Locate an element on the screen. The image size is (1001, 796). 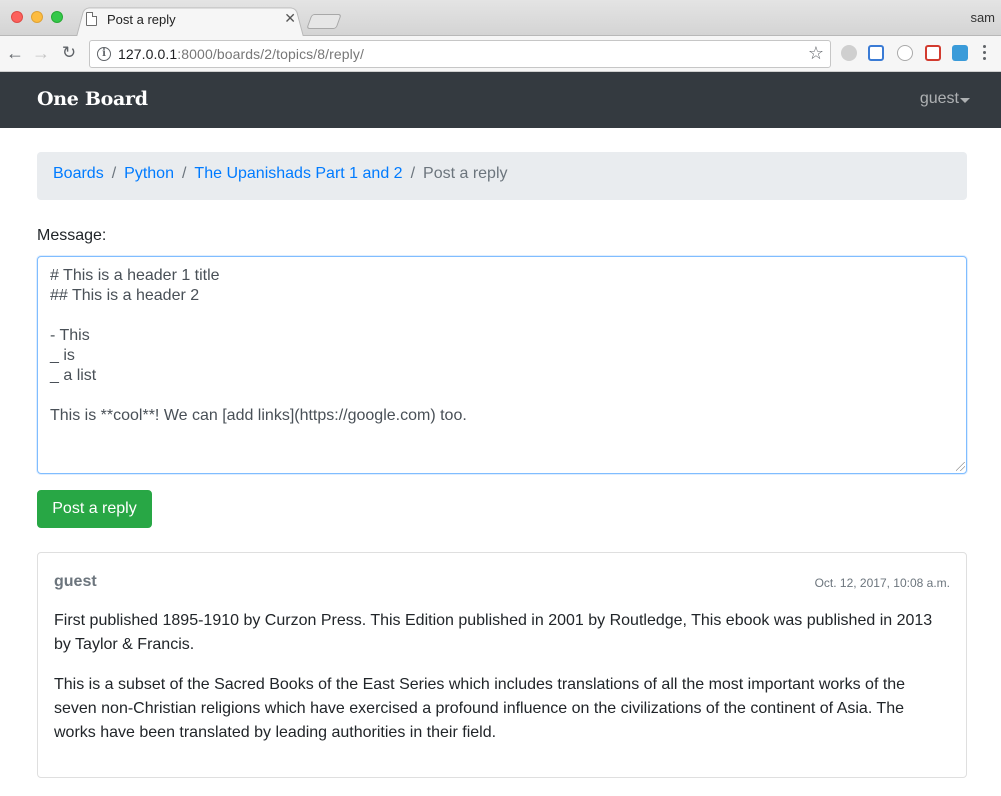
user-dropdown: guest is located at coordinates (939, 99).